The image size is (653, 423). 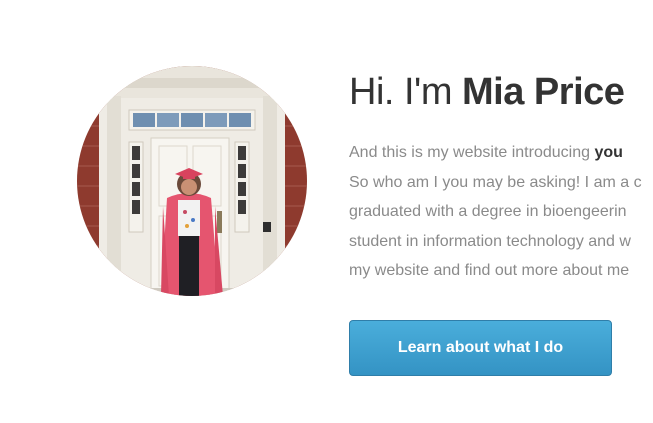 I want to click on page-title: Hi. I'm Mia Price, so click(x=487, y=92).